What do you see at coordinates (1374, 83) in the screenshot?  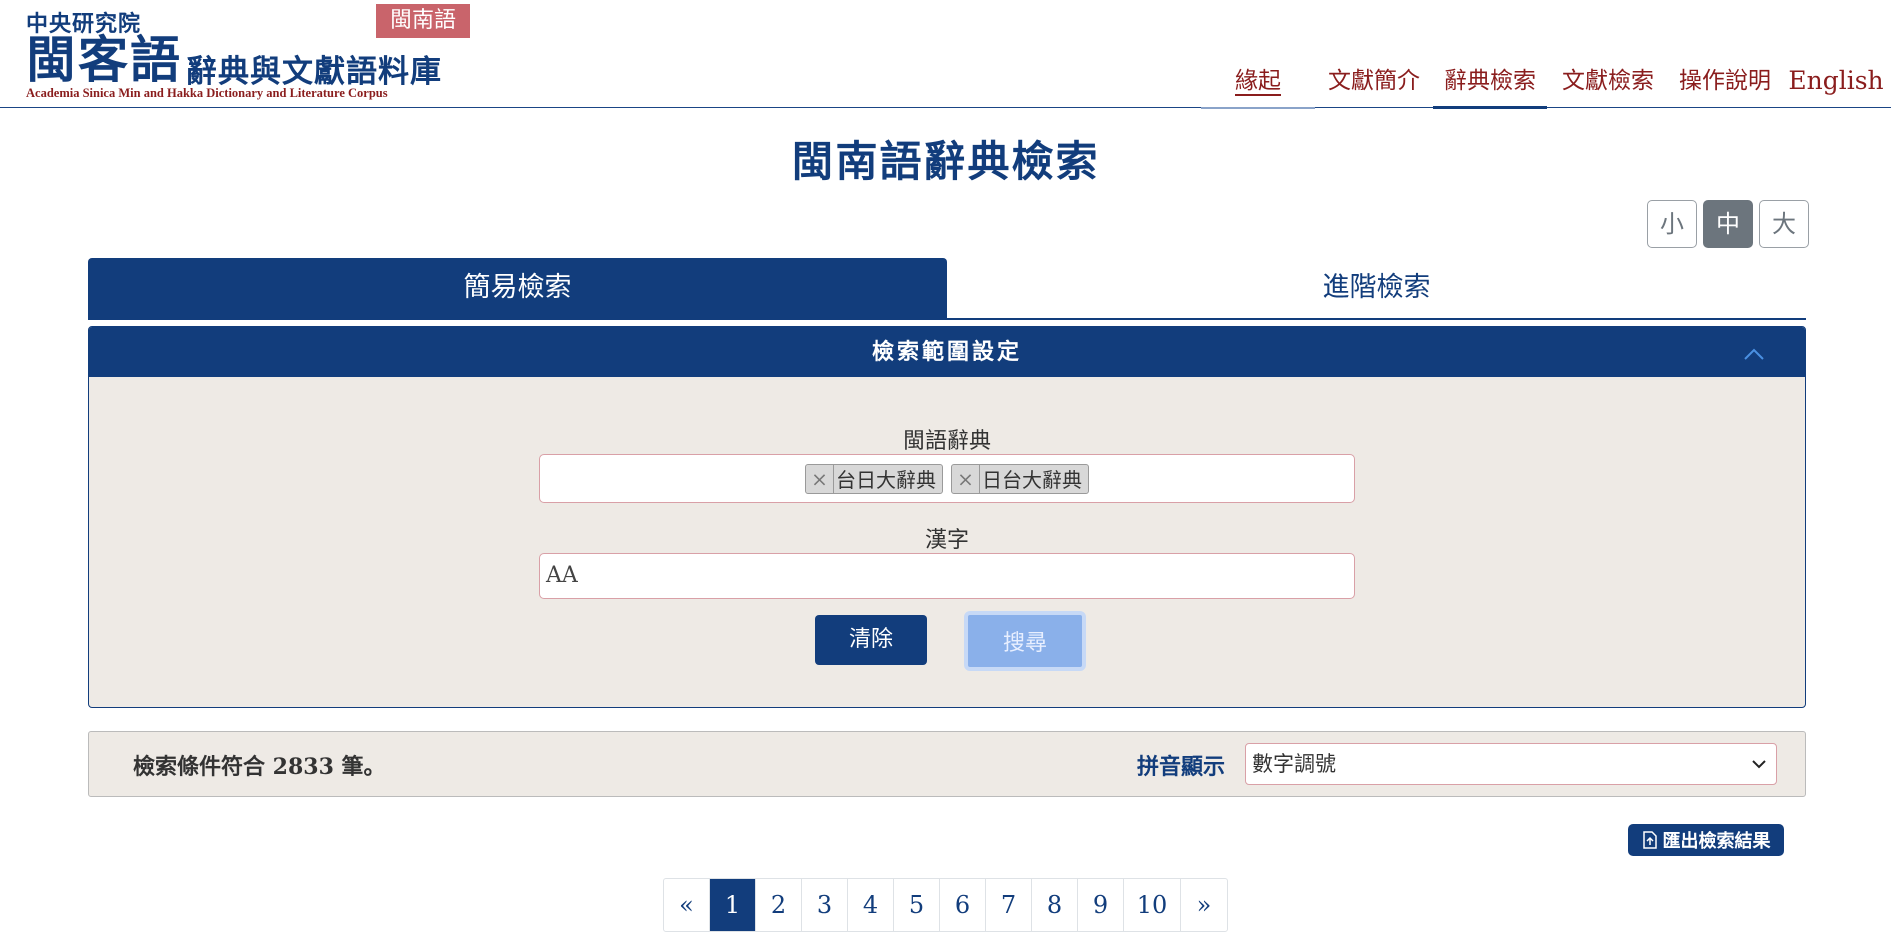 I see `nav-literature-intro: 文獻簡介` at bounding box center [1374, 83].